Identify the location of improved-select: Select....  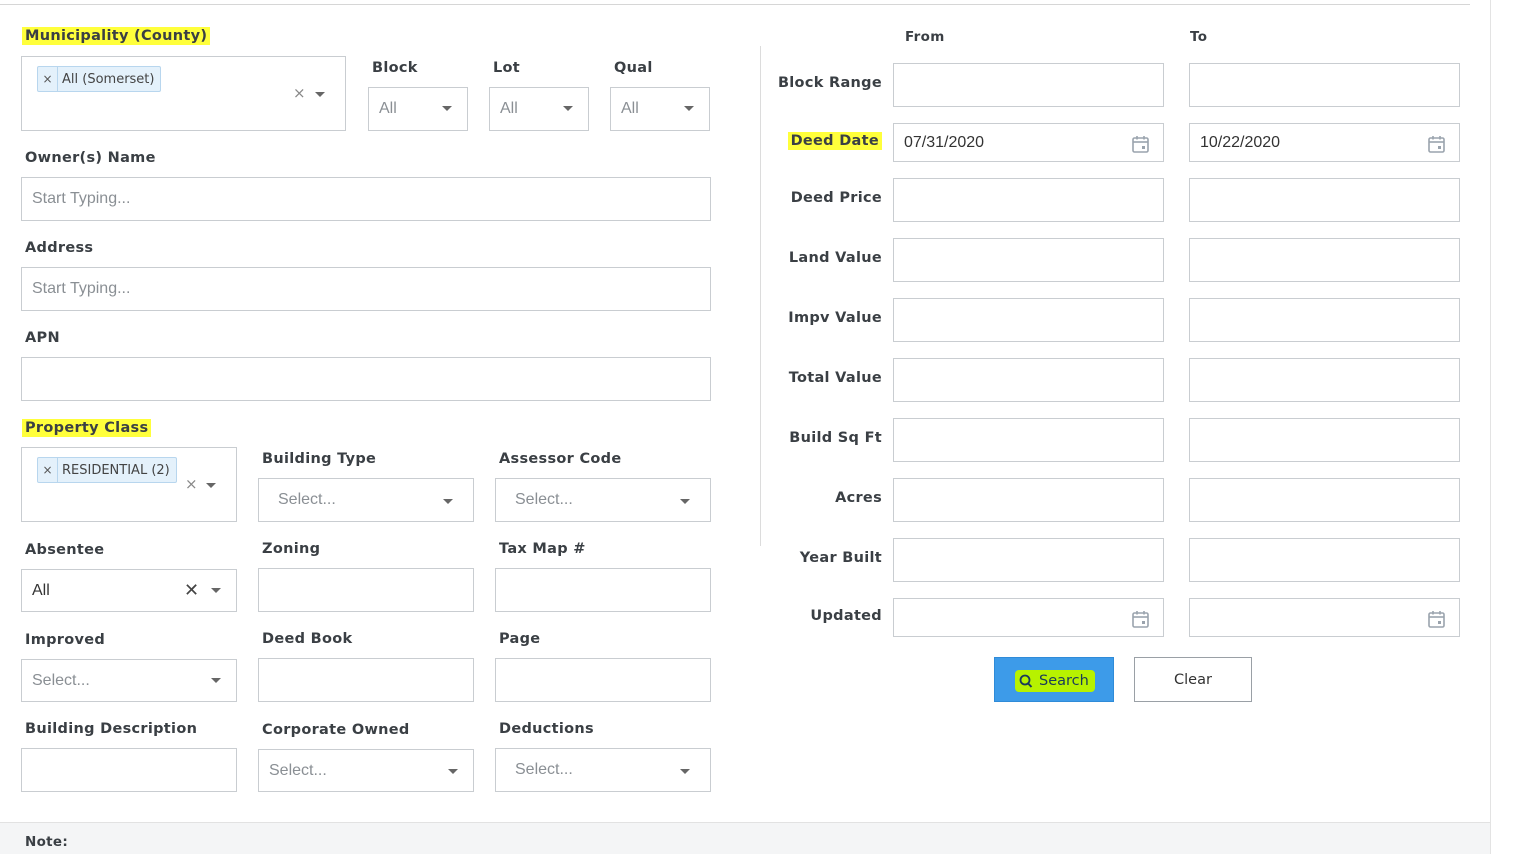
(129, 680).